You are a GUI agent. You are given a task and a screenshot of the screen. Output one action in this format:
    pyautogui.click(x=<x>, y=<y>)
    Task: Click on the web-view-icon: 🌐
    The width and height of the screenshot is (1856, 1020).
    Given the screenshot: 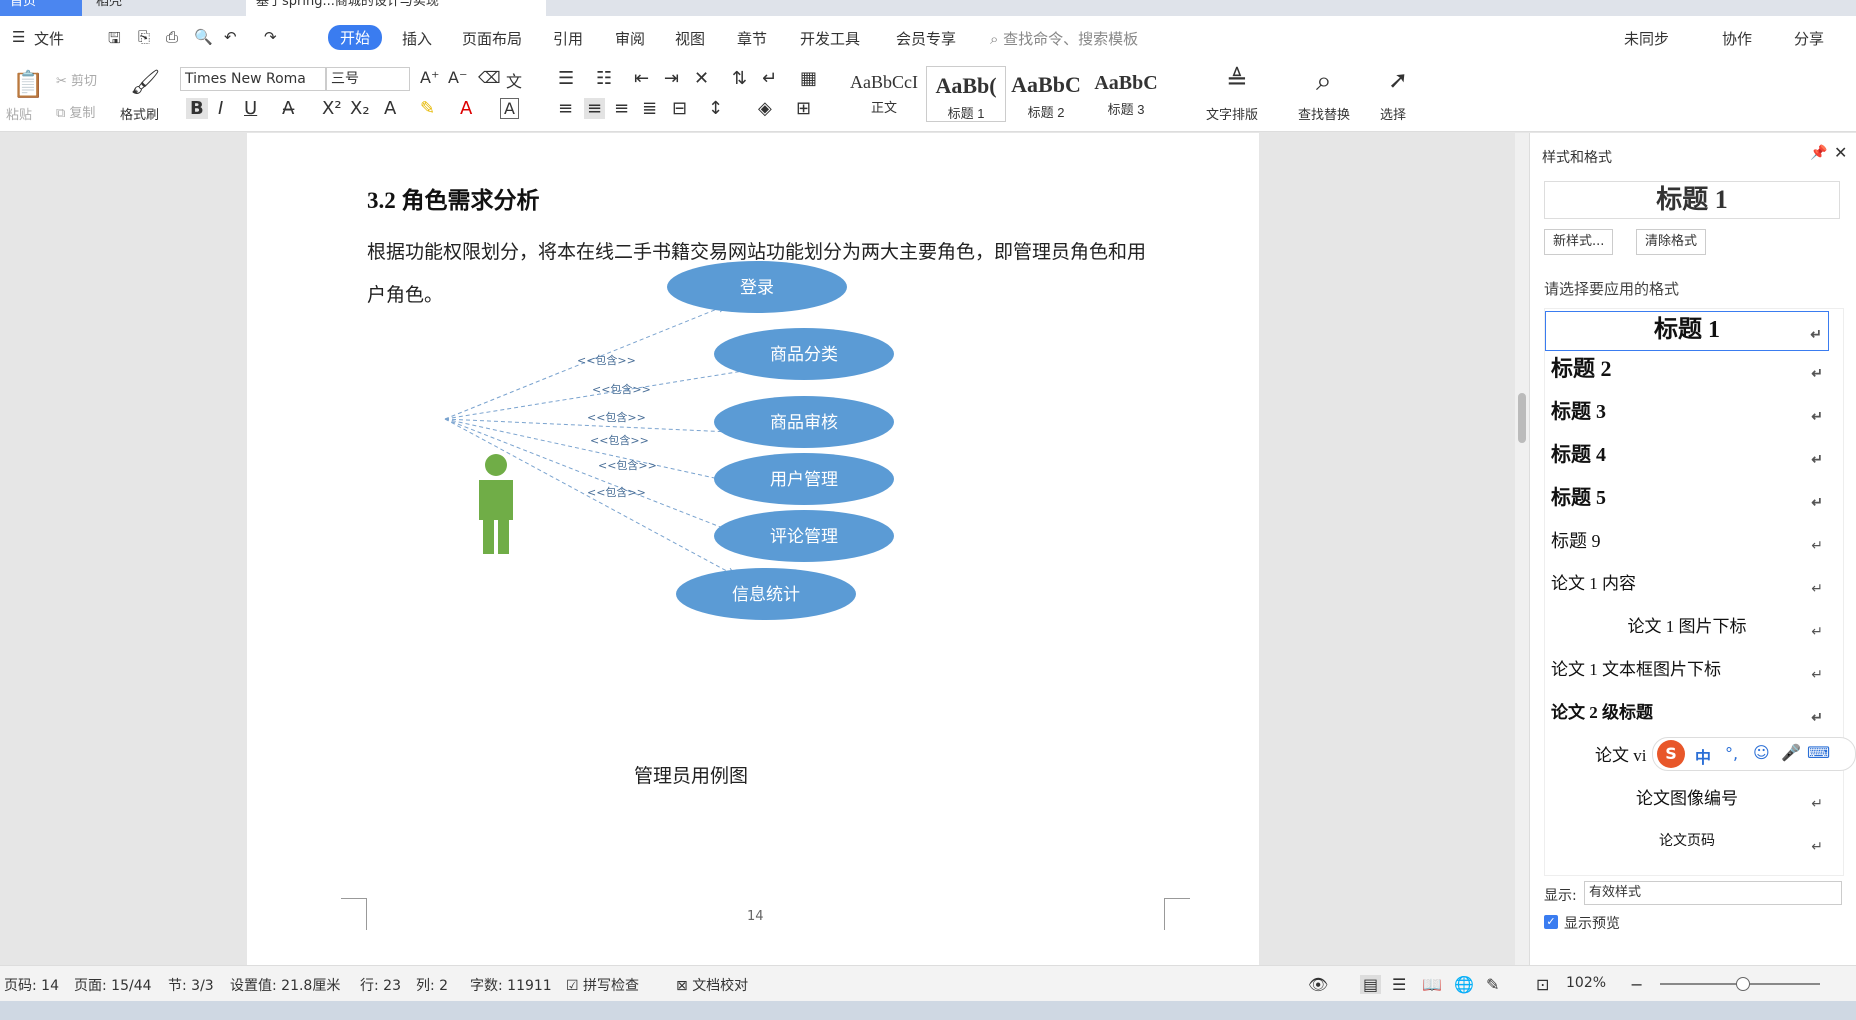 What is the action you would take?
    pyautogui.click(x=1464, y=984)
    